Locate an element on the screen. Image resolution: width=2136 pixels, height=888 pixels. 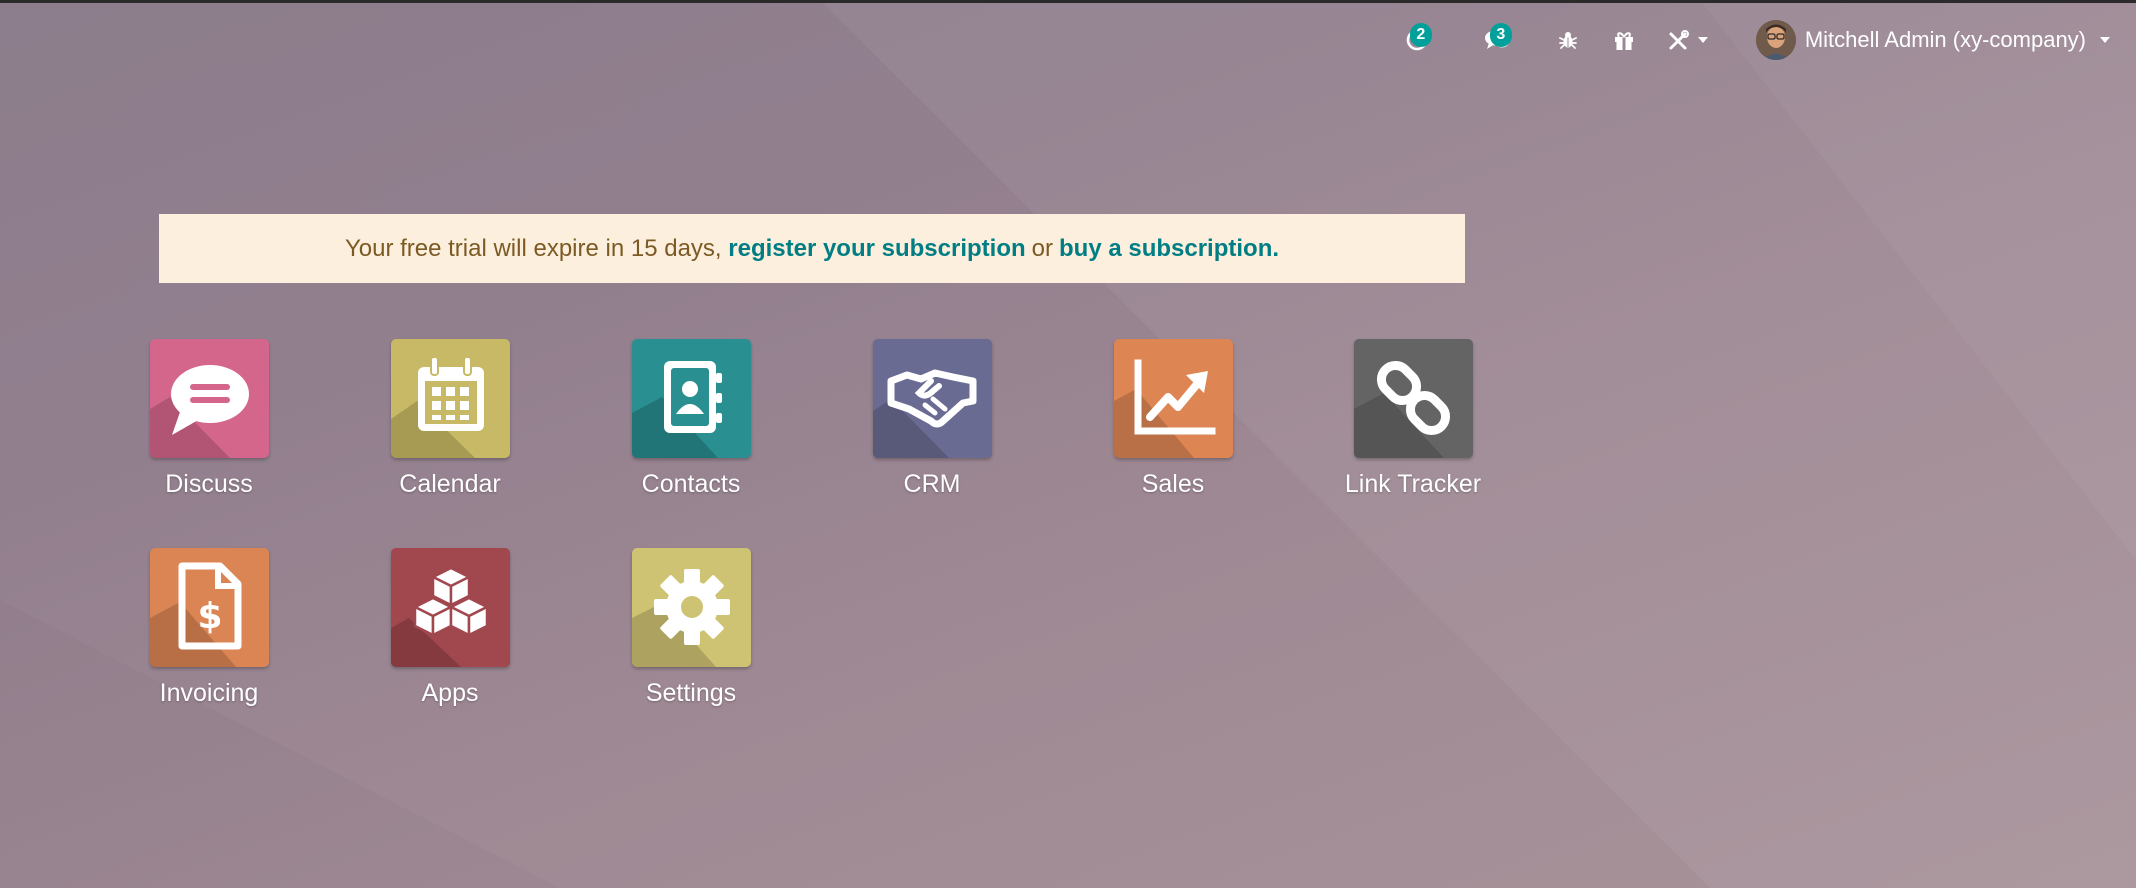
register-subscription-link: register your subscription is located at coordinates (876, 249).